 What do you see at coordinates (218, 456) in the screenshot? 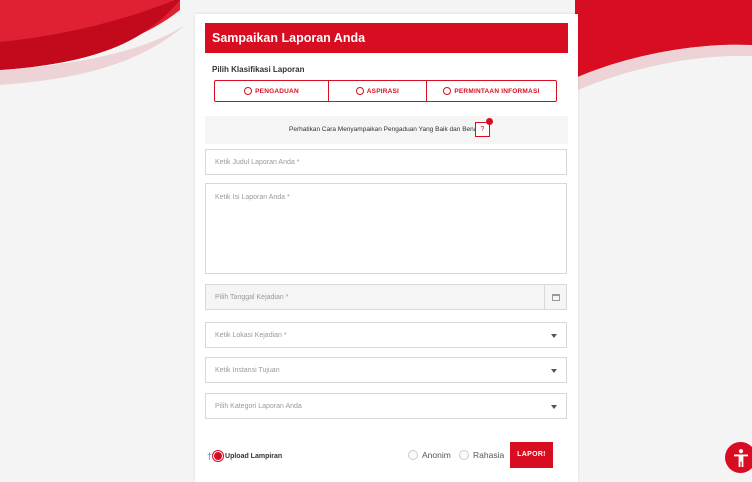
I see `upload-badge-icon` at bounding box center [218, 456].